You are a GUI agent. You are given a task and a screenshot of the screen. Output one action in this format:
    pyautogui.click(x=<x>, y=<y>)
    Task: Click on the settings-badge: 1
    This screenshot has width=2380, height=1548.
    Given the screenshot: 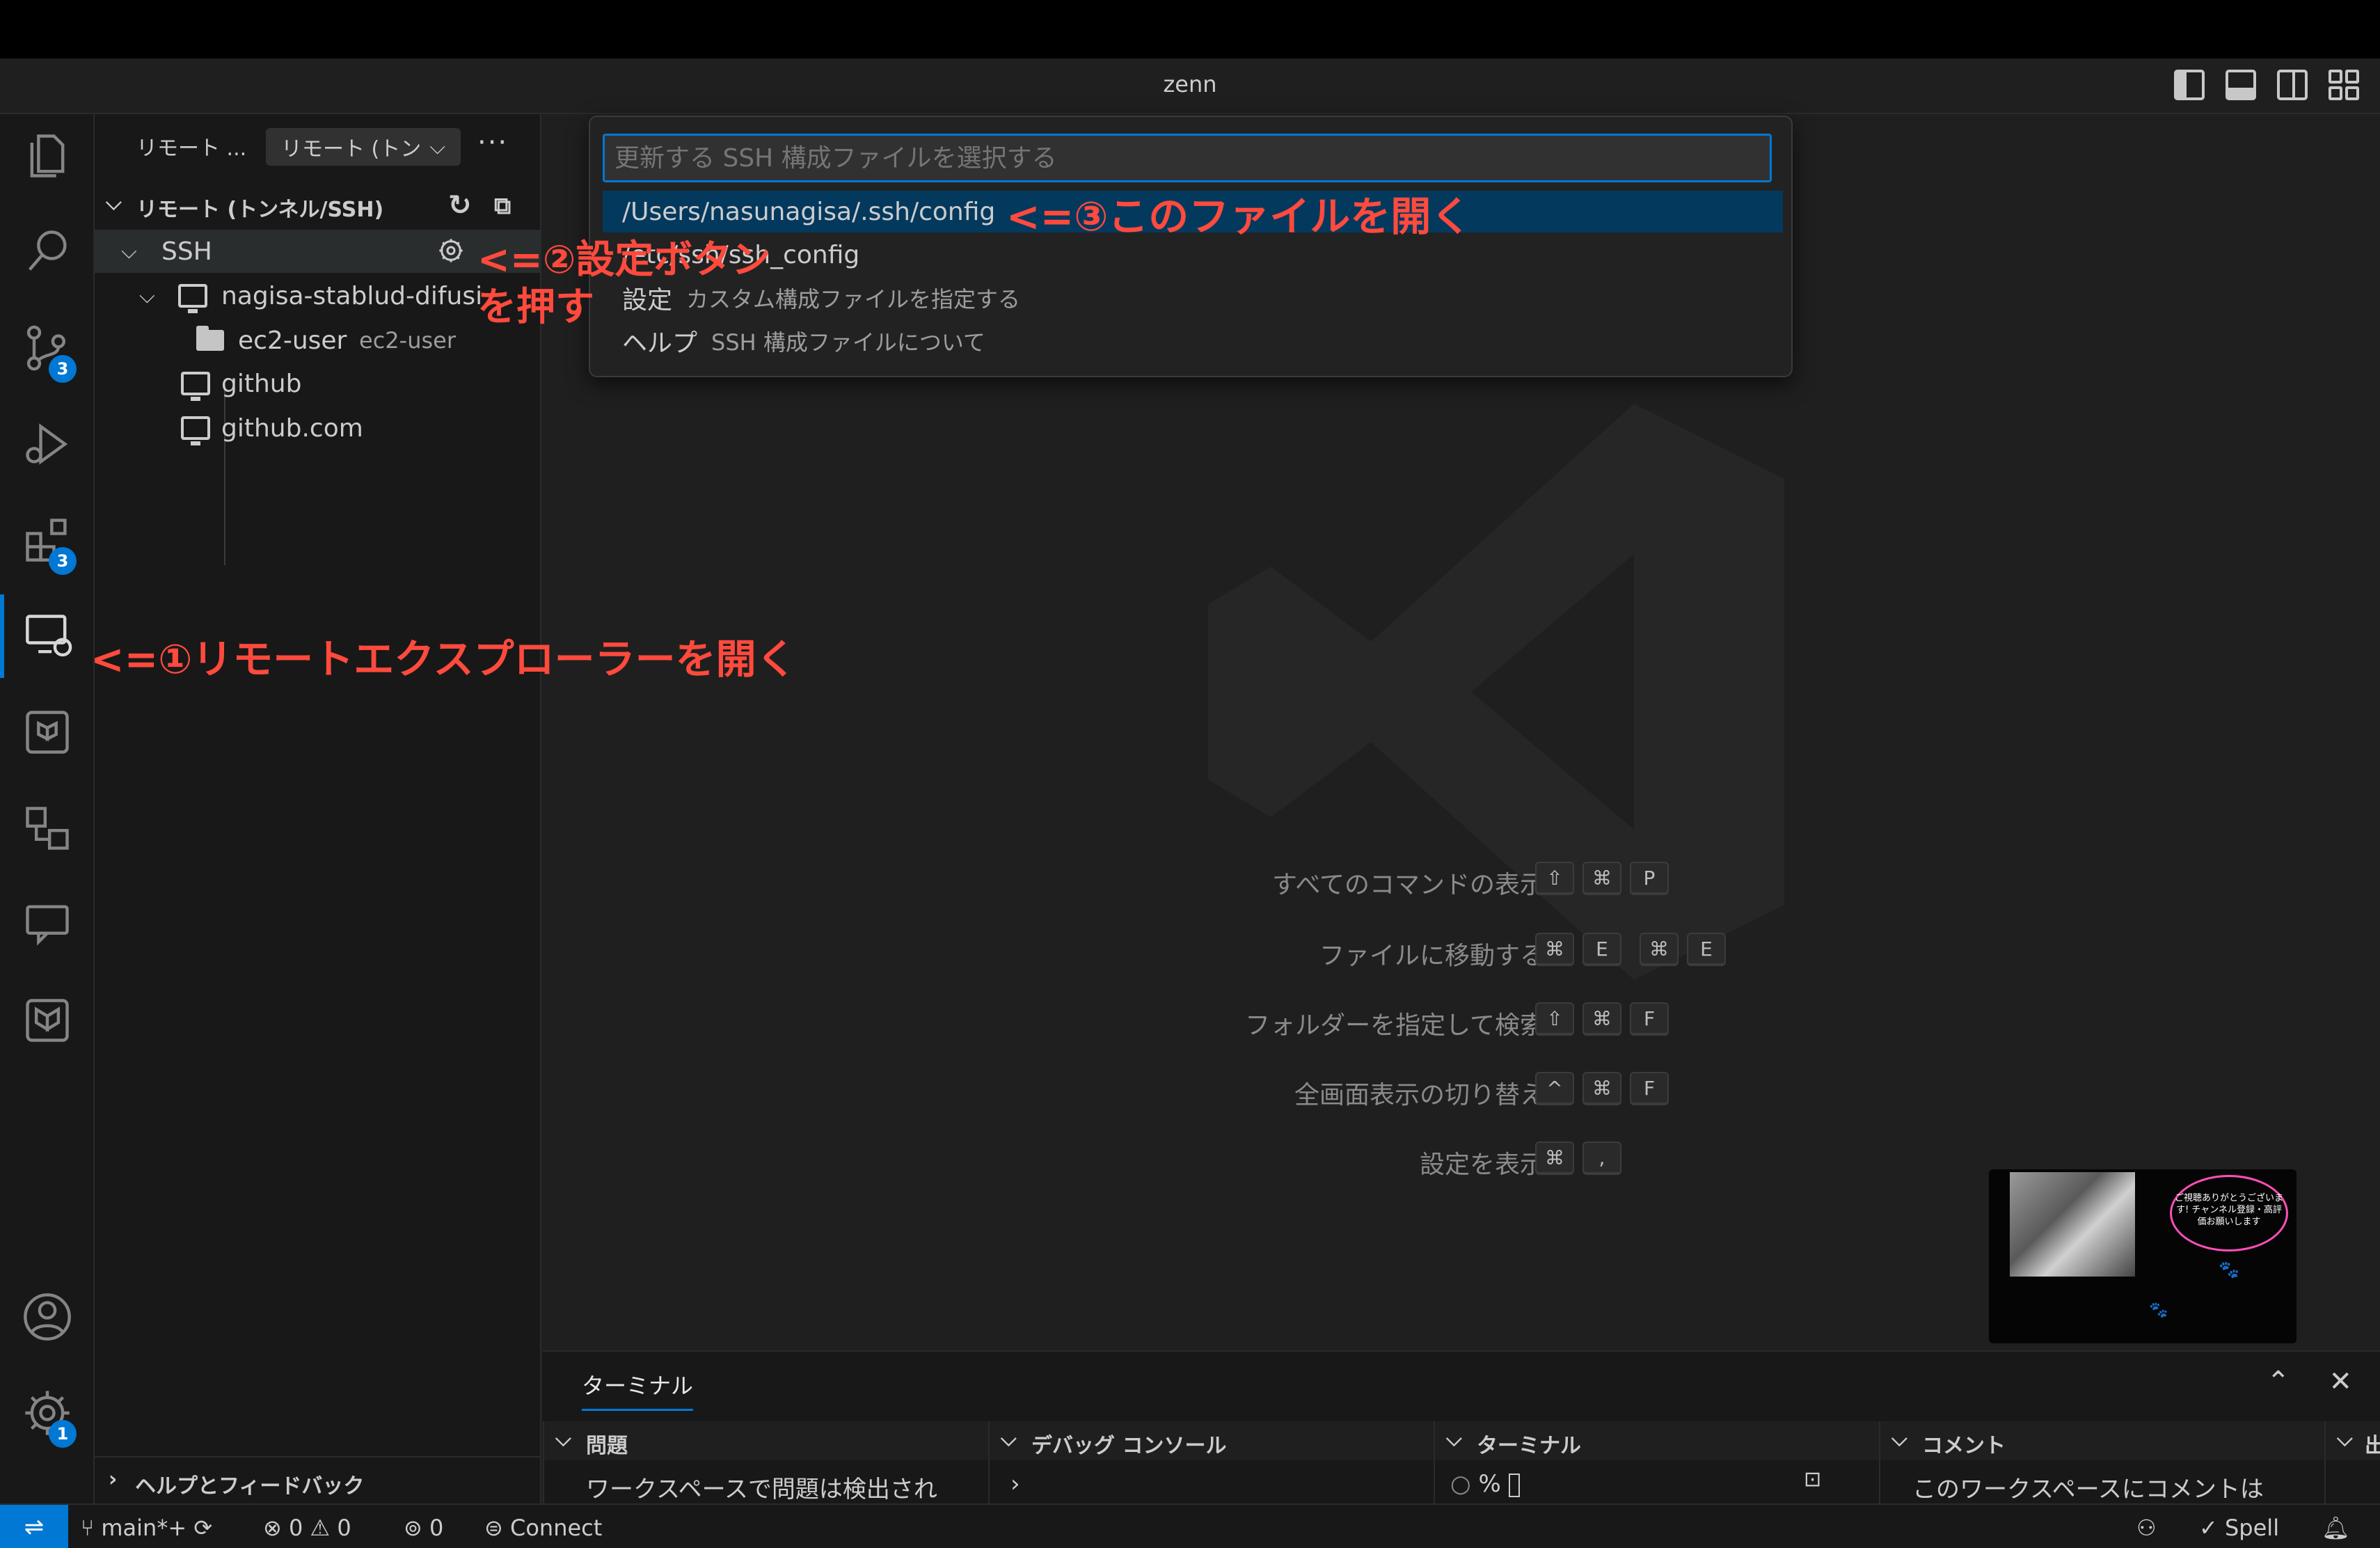 What is the action you would take?
    pyautogui.click(x=63, y=1434)
    